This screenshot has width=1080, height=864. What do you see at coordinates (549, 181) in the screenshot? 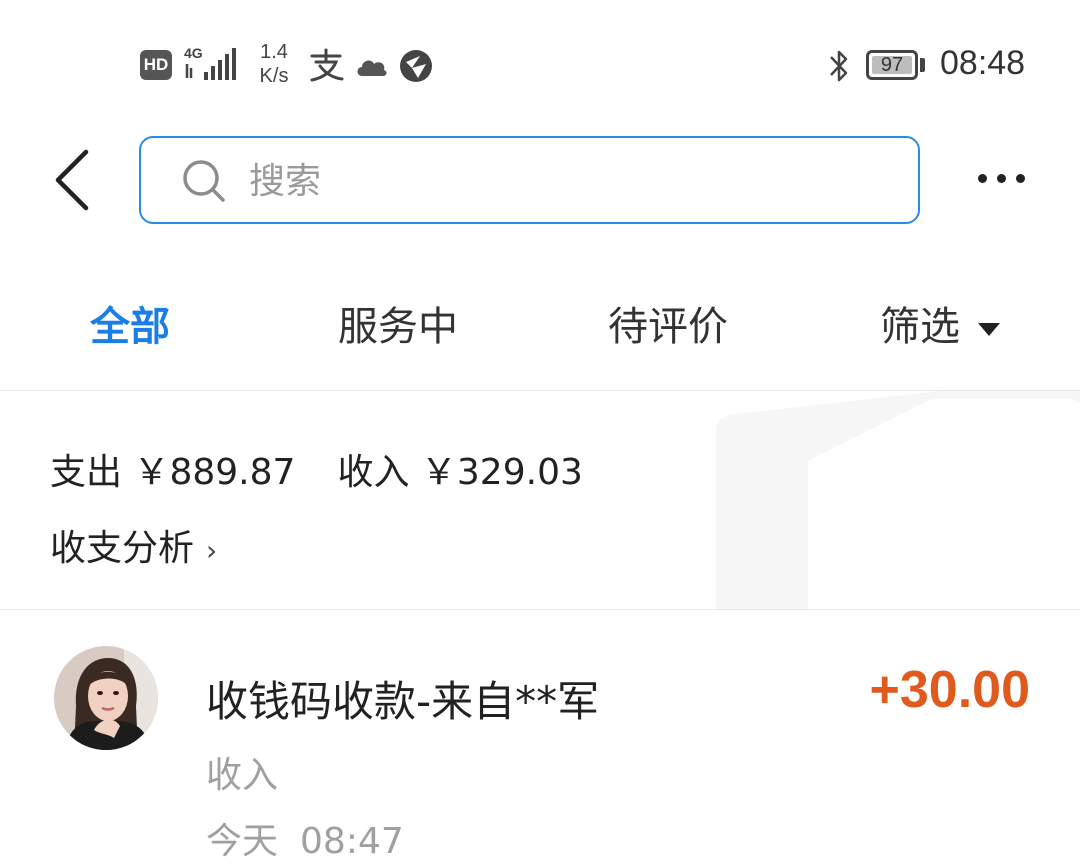
I see `search-input` at bounding box center [549, 181].